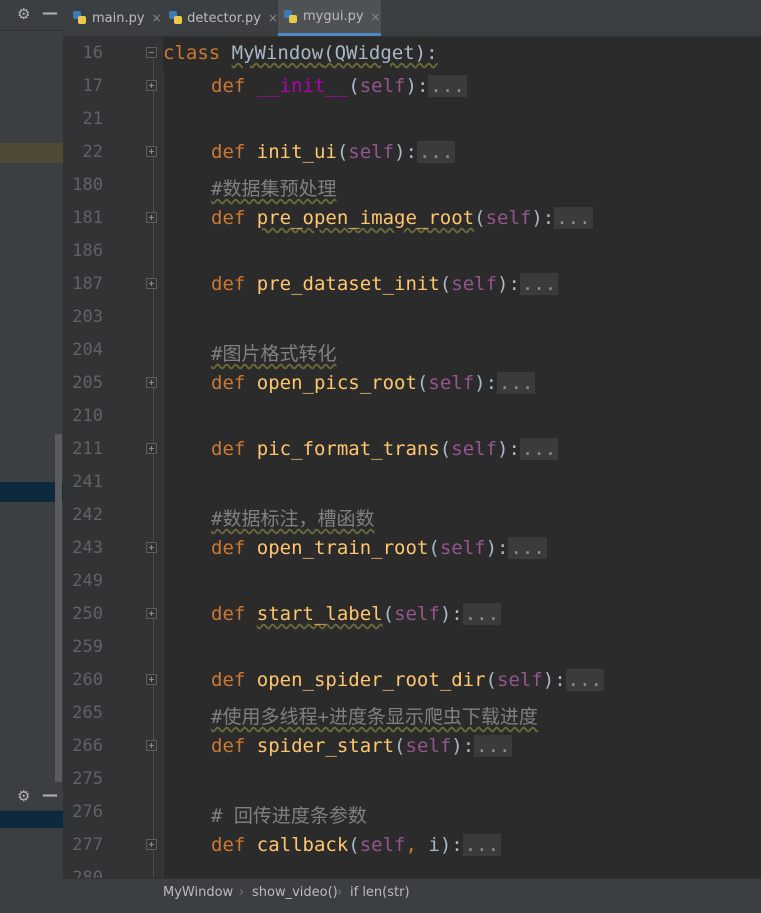  I want to click on line-number: 260, so click(87, 680).